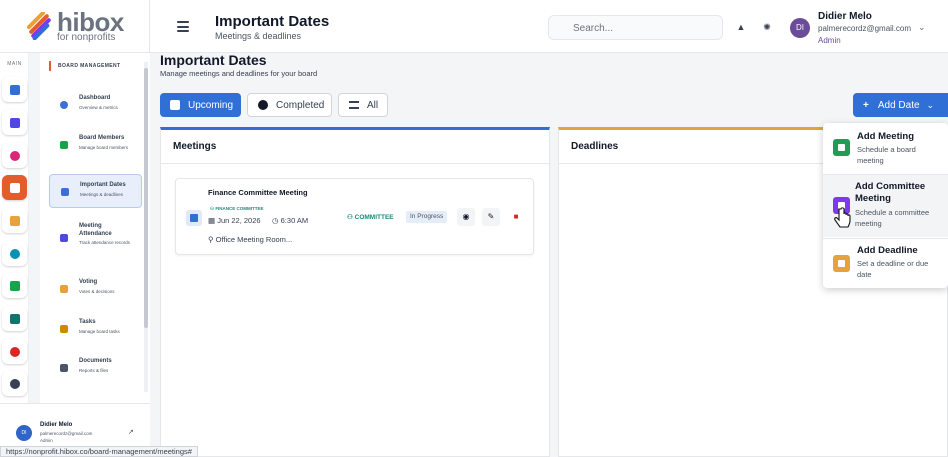 This screenshot has width=948, height=457. What do you see at coordinates (75, 26) in the screenshot?
I see `logo: hibox for nonprofits` at bounding box center [75, 26].